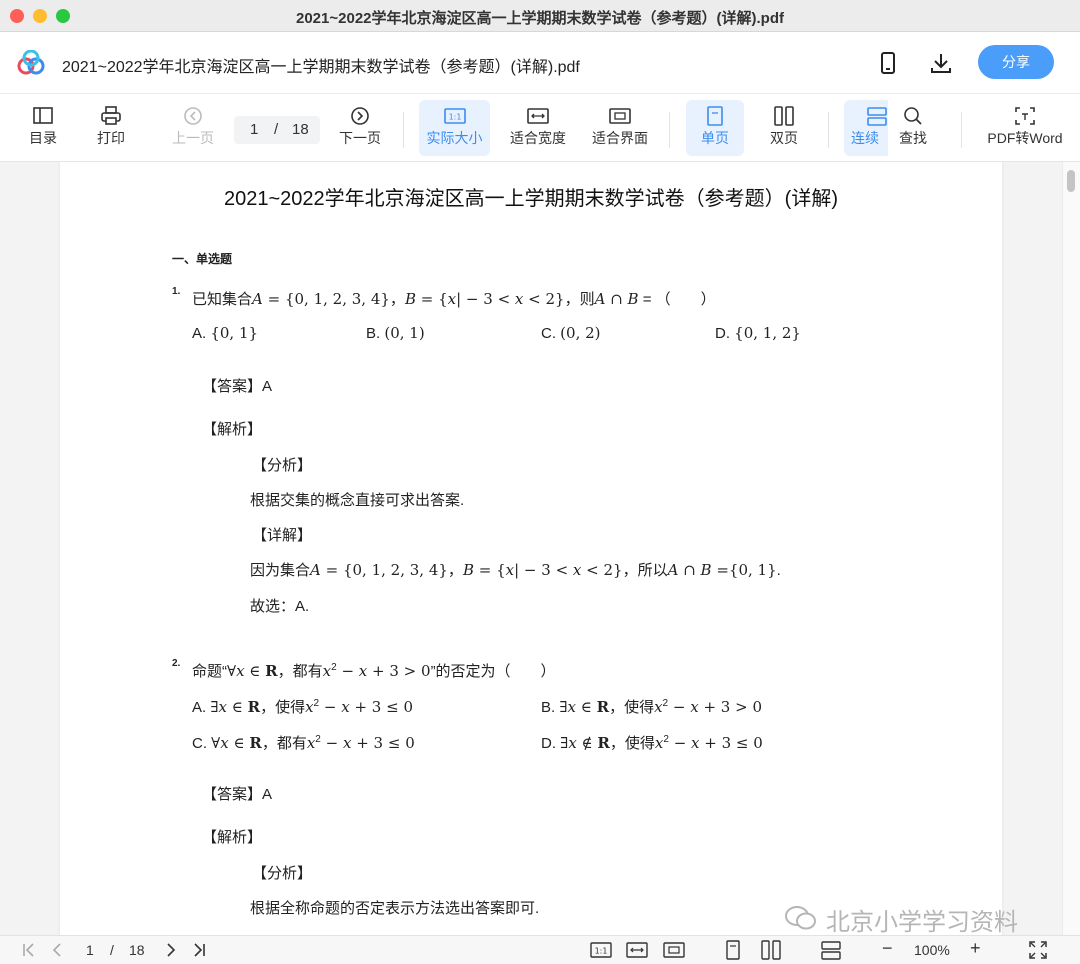  What do you see at coordinates (57, 950) in the screenshot?
I see `prev-page-icon` at bounding box center [57, 950].